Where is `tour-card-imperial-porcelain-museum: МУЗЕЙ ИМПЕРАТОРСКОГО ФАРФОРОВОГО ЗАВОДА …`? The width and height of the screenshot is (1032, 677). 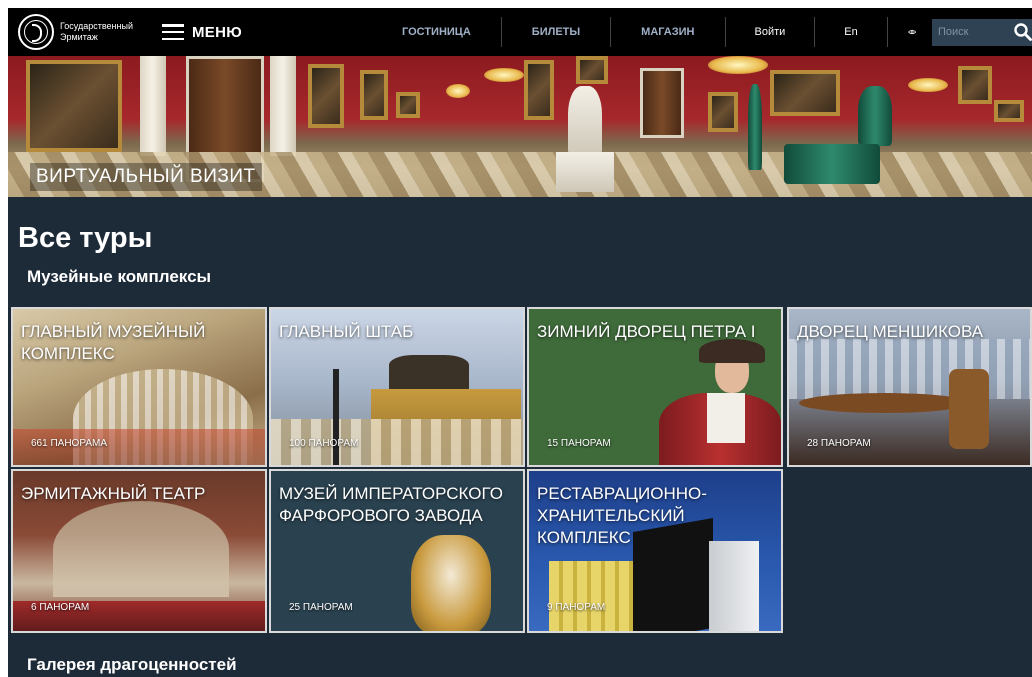 tour-card-imperial-porcelain-museum: МУЗЕЙ ИМПЕРАТОРСКОГО ФАРФОРОВОГО ЗАВОДА … is located at coordinates (397, 551).